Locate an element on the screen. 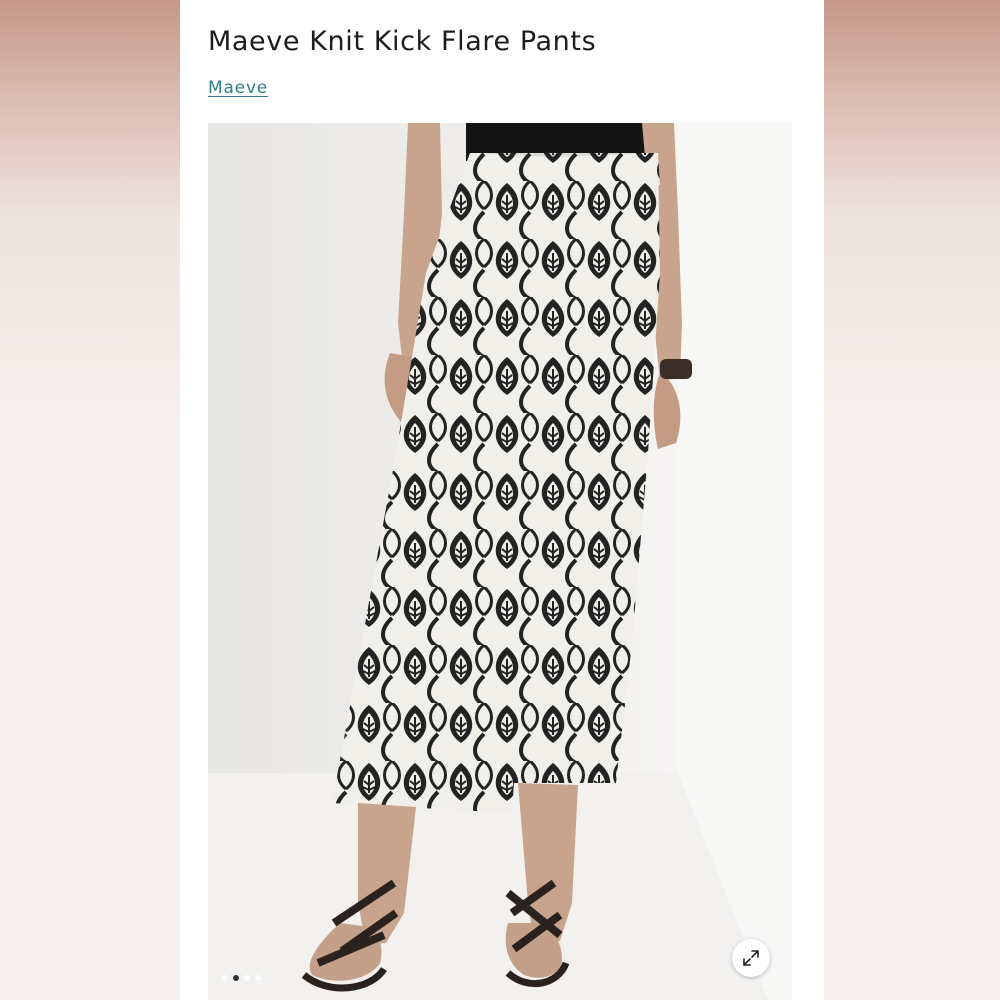 This screenshot has width=1000, height=1000. brand-link: Maeve is located at coordinates (238, 88).